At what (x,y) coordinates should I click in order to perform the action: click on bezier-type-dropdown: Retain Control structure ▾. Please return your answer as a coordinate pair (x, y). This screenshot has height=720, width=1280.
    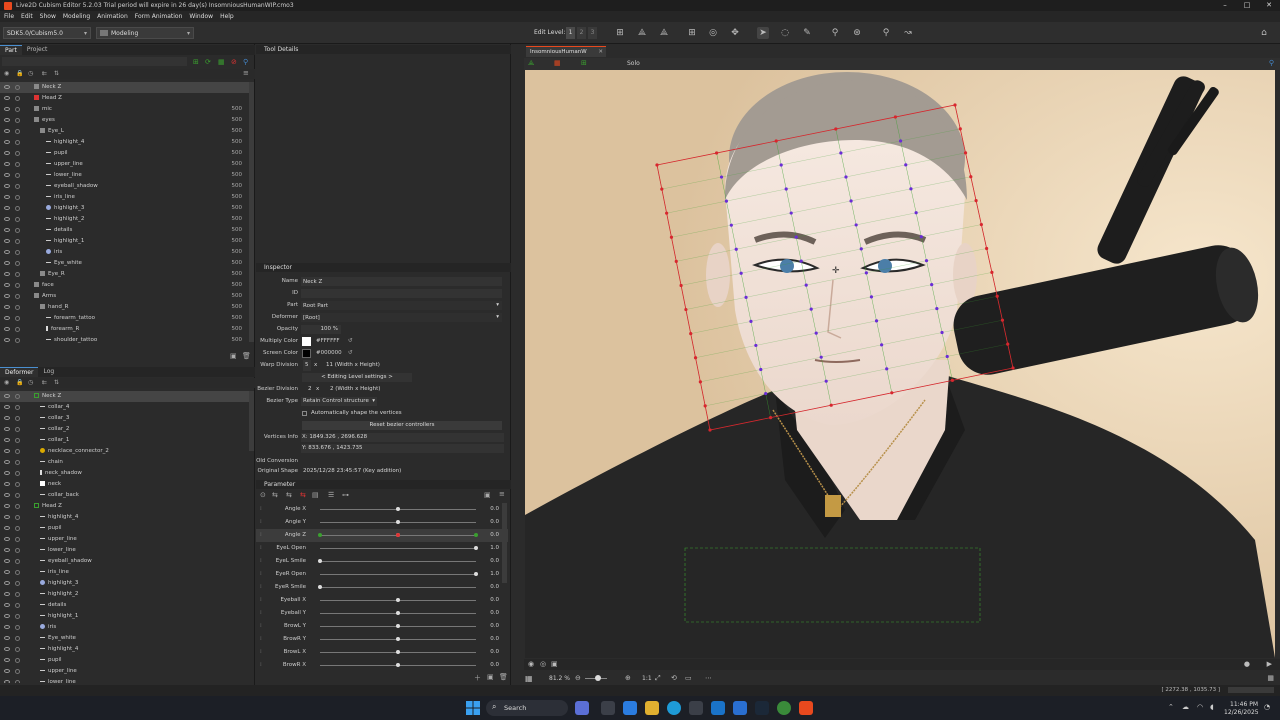
    Looking at the image, I should click on (339, 401).